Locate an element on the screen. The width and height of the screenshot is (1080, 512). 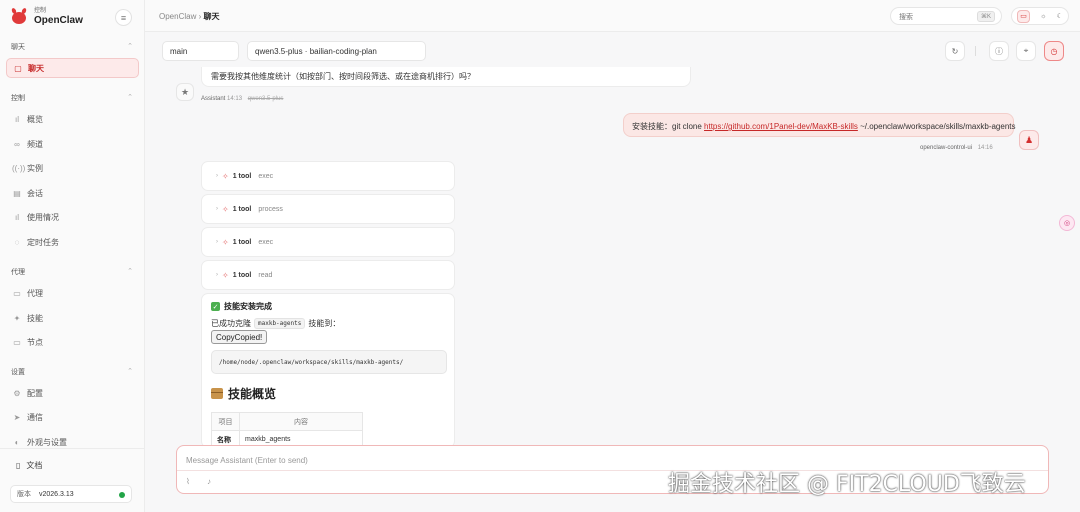
sidebar-item-label: 频道 is located at coordinates (35, 144).